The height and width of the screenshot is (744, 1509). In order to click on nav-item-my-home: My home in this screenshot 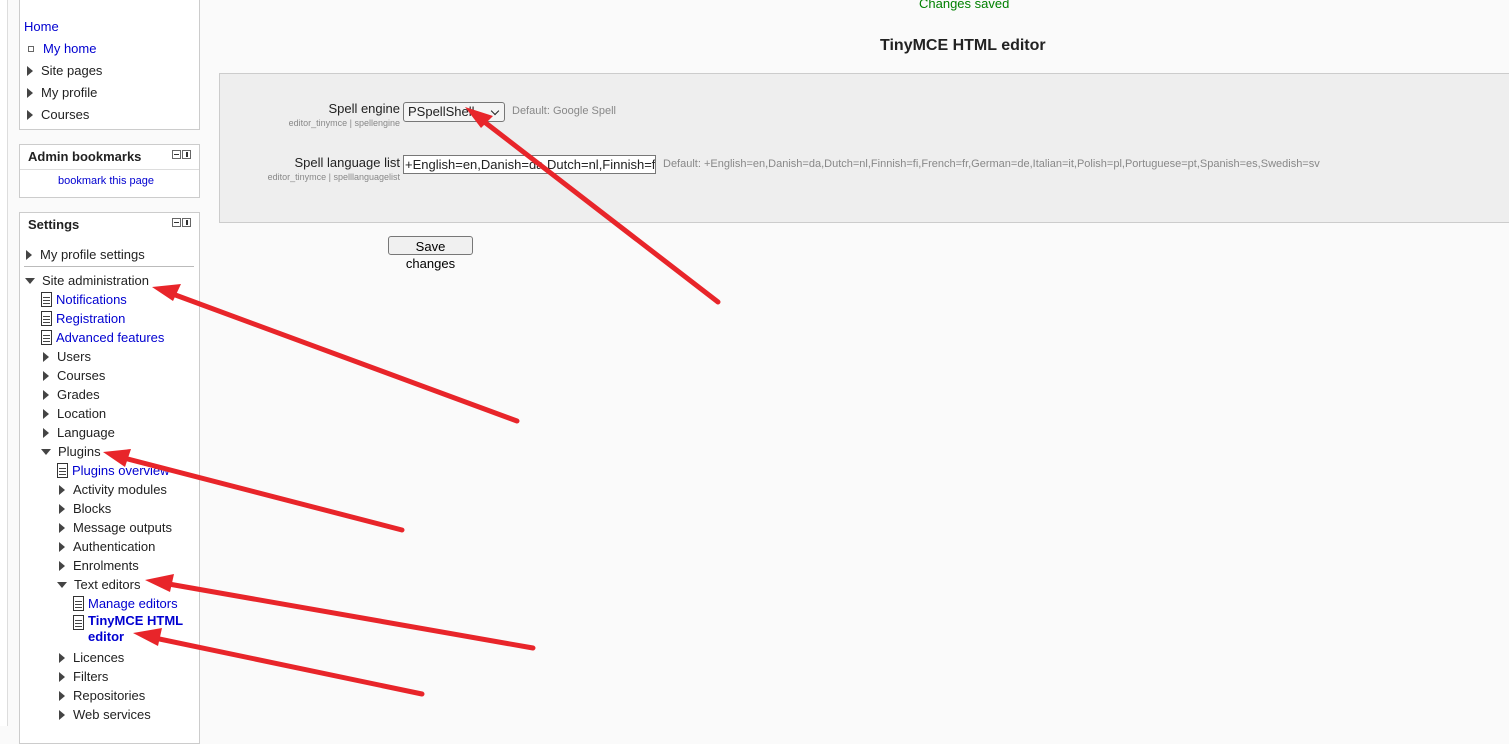, I will do `click(61, 48)`.